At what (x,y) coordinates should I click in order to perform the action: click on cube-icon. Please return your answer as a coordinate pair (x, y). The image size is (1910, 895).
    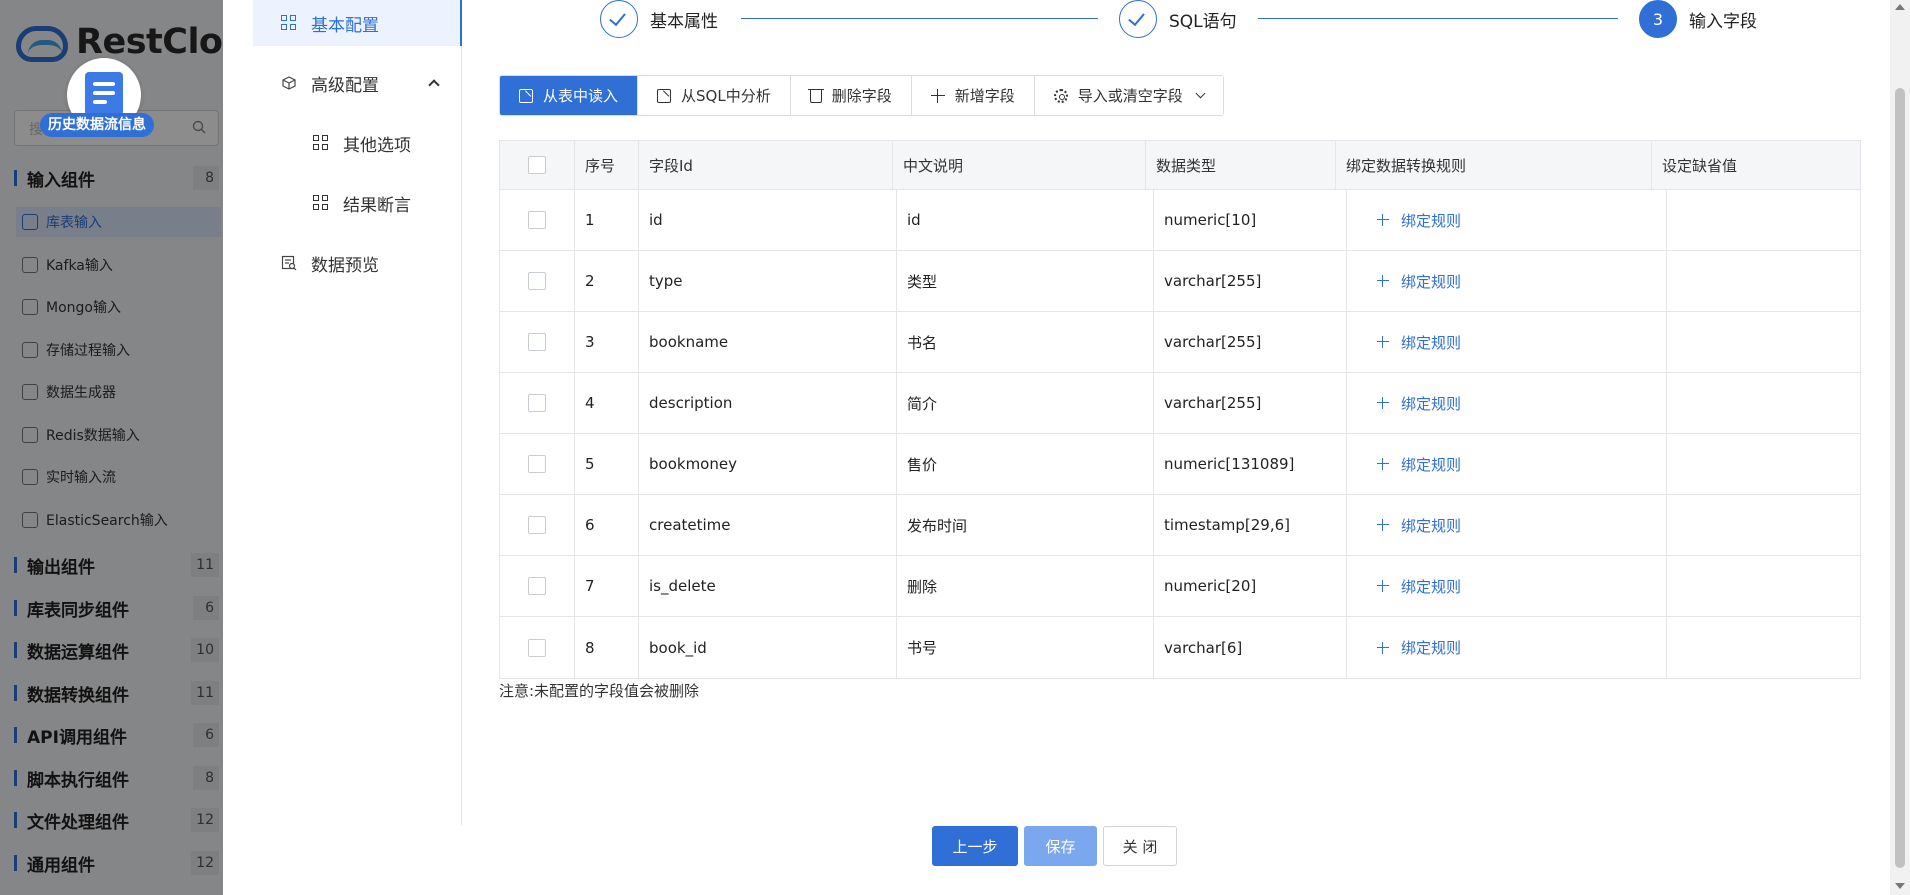
    Looking at the image, I should click on (289, 83).